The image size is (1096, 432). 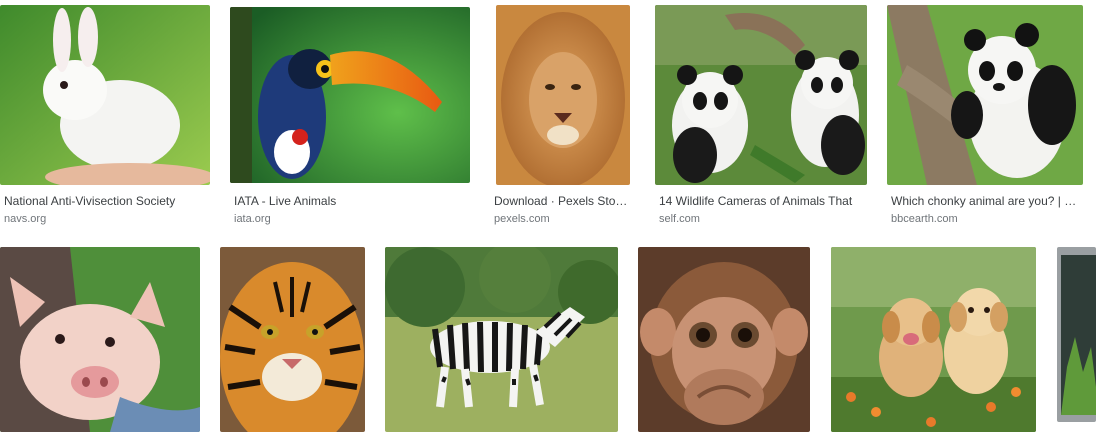 I want to click on result-card-monkey, so click(x=724, y=339).